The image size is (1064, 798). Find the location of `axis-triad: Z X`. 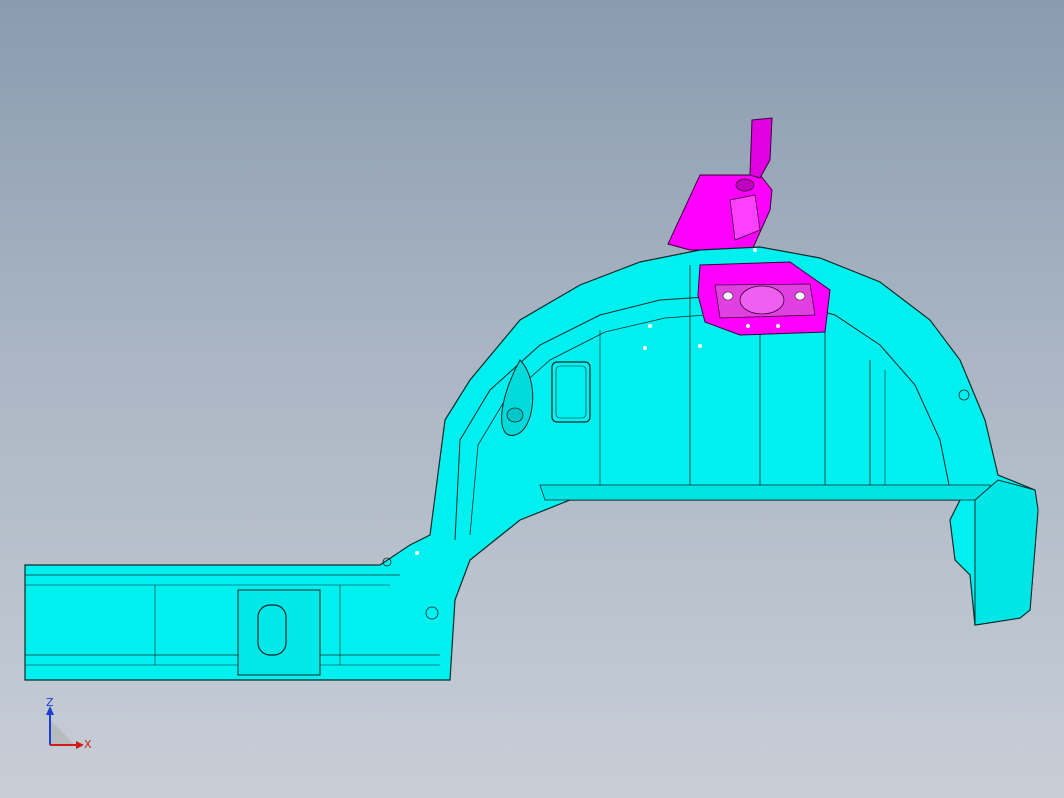

axis-triad: Z X is located at coordinates (69, 723).